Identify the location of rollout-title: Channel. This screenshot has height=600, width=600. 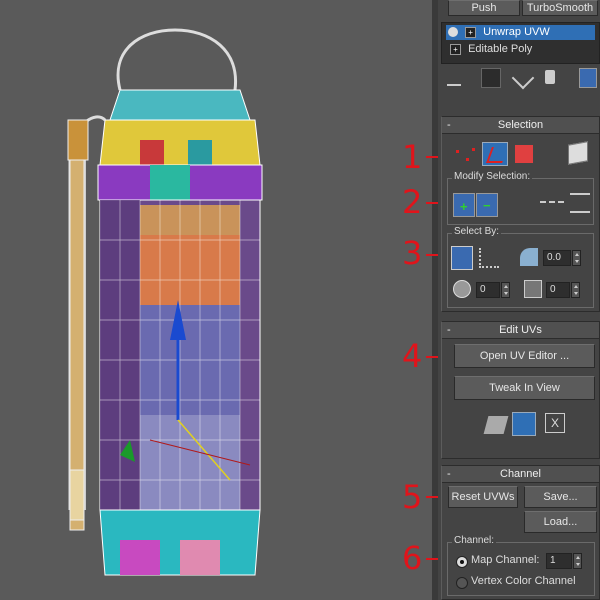
(520, 474).